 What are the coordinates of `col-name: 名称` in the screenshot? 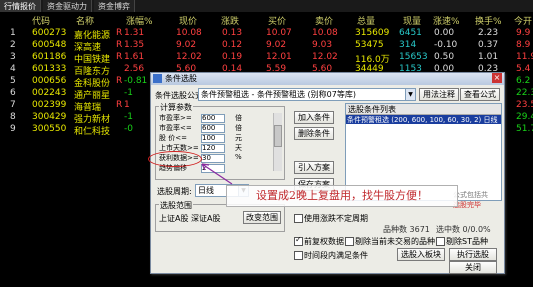 It's located at (85, 20).